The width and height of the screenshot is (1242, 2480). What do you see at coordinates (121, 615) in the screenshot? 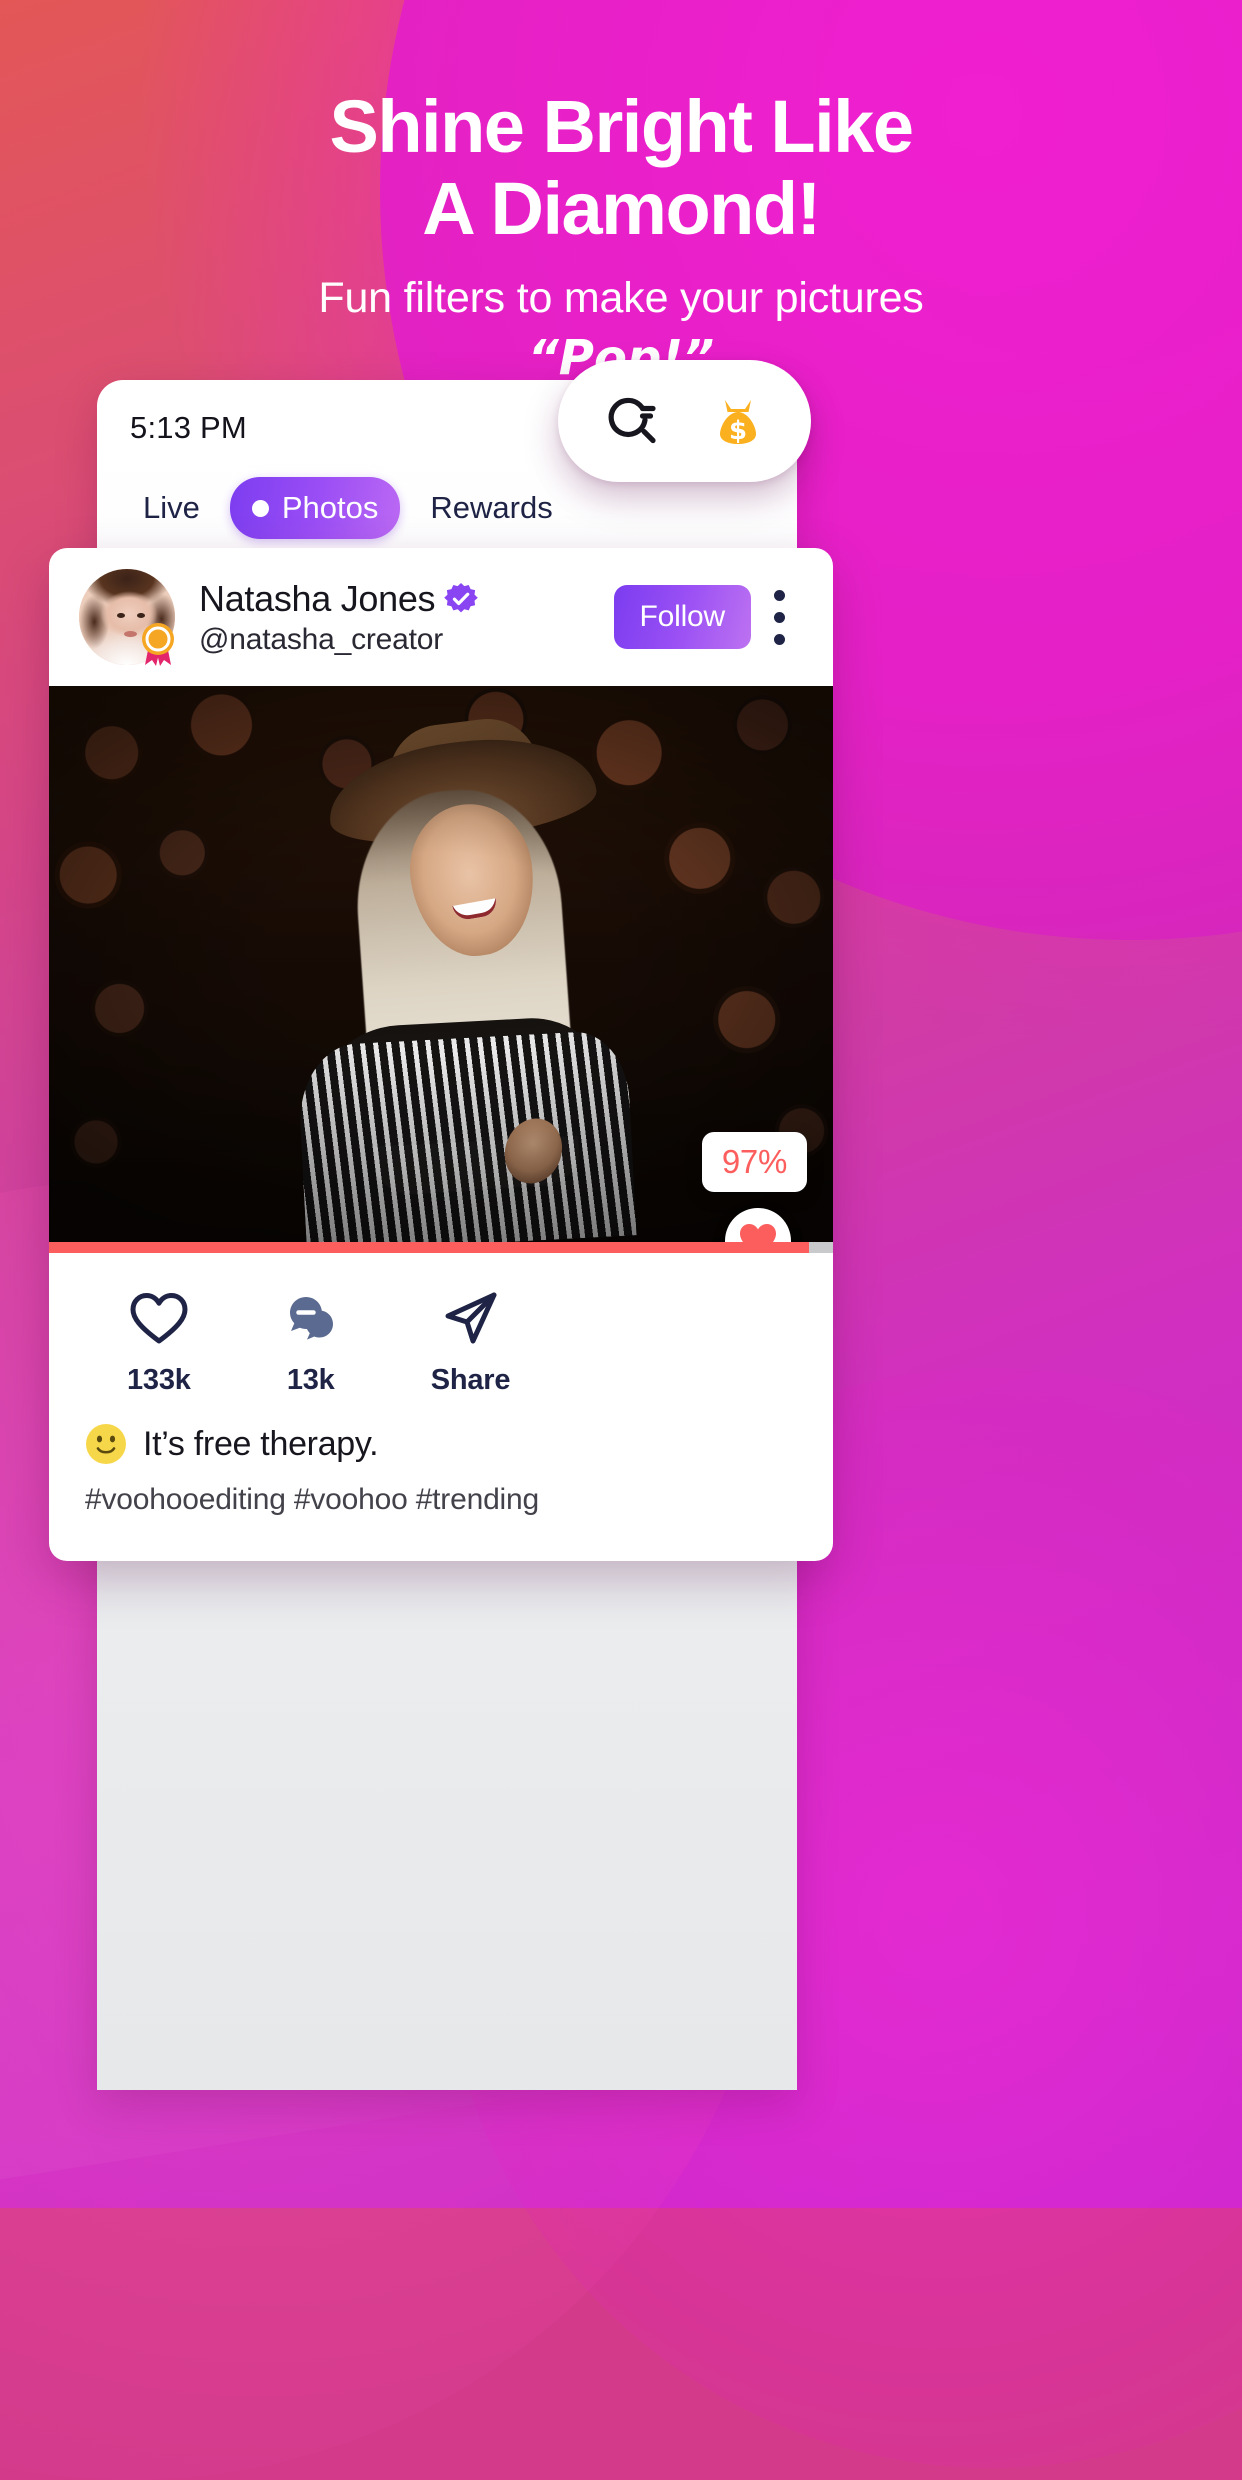
I see `avatar-eye-left` at bounding box center [121, 615].